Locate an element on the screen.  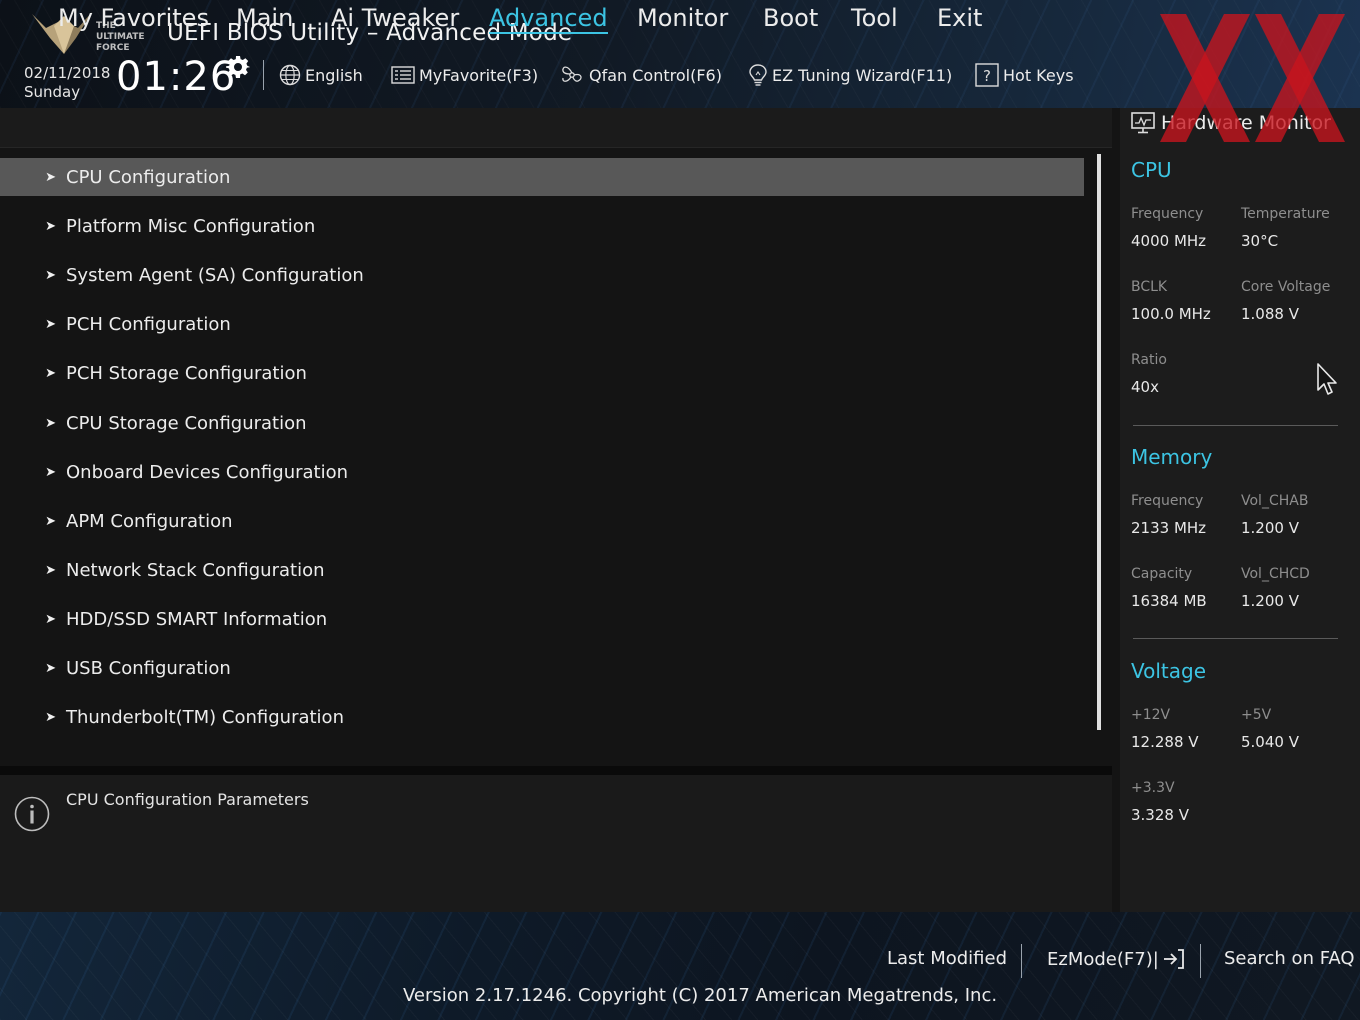
tab-ai-tweaker: Ai Tweaker is located at coordinates (395, 18).